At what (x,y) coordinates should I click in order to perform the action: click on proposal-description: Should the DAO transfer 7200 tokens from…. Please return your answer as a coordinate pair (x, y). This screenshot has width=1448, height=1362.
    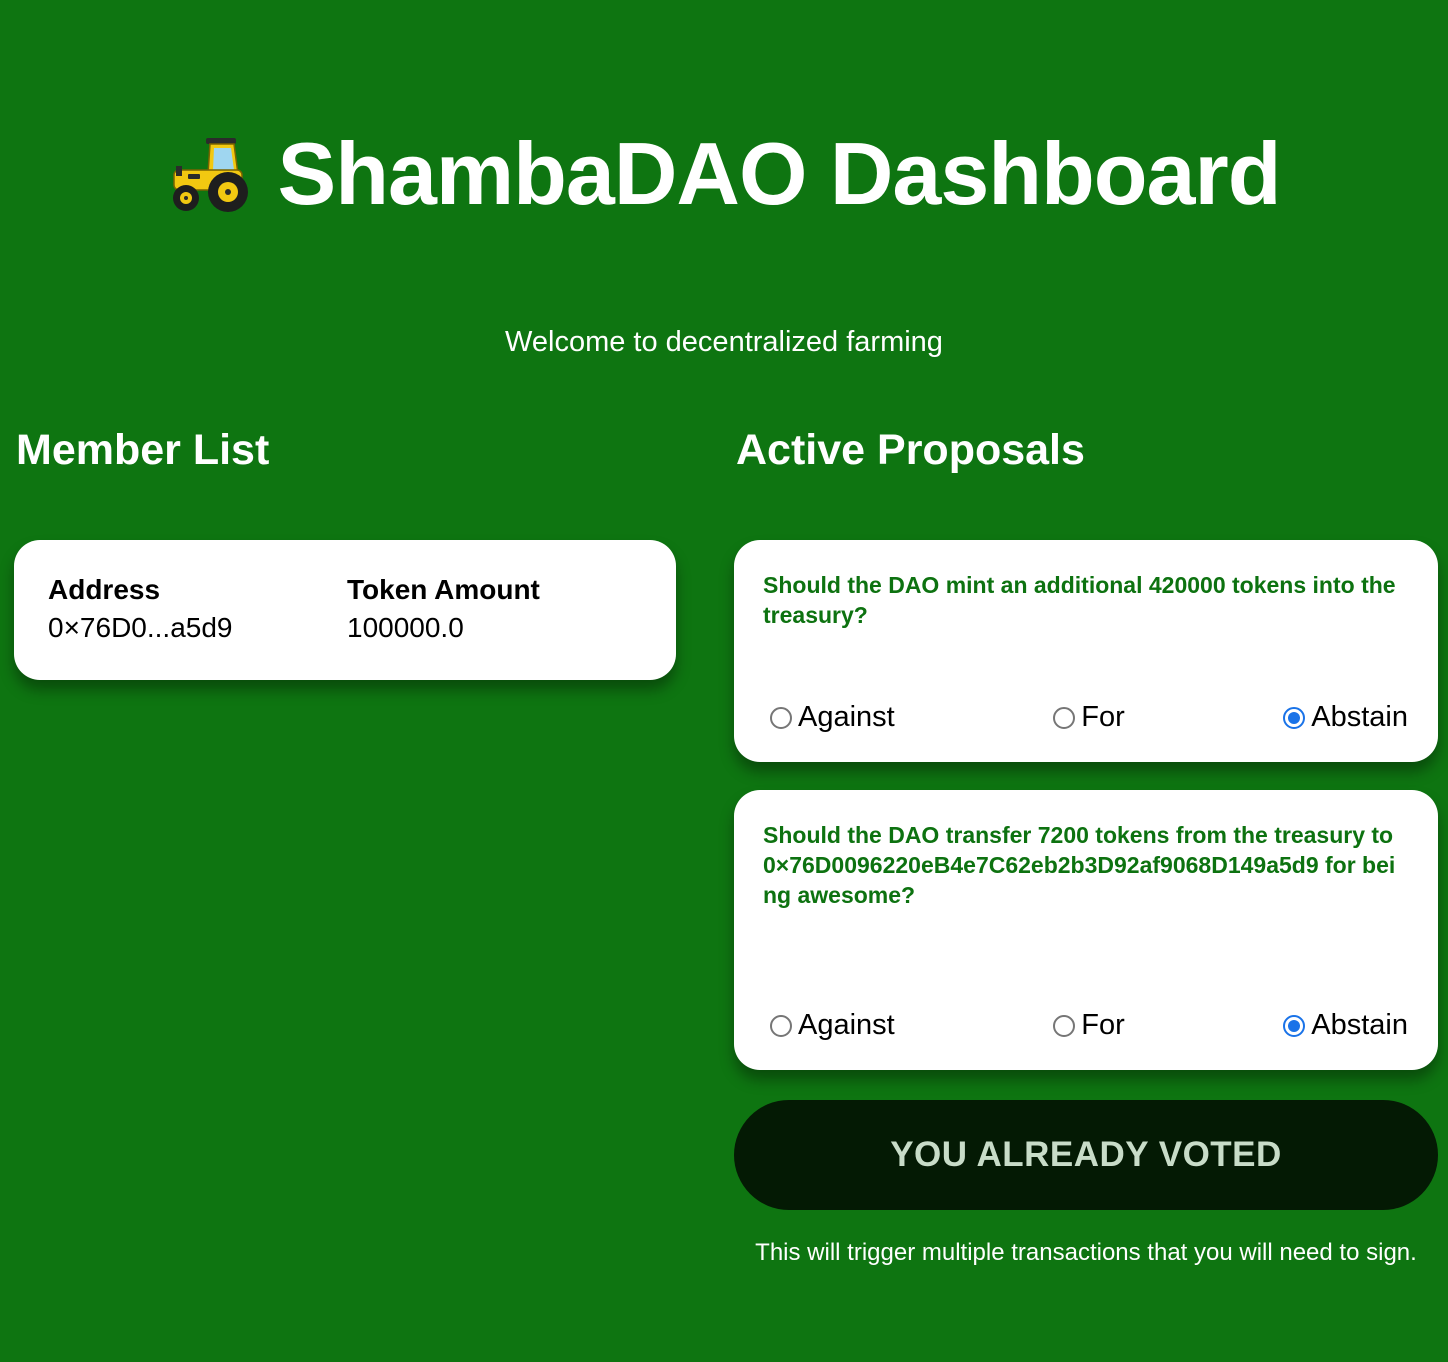
    Looking at the image, I should click on (1079, 865).